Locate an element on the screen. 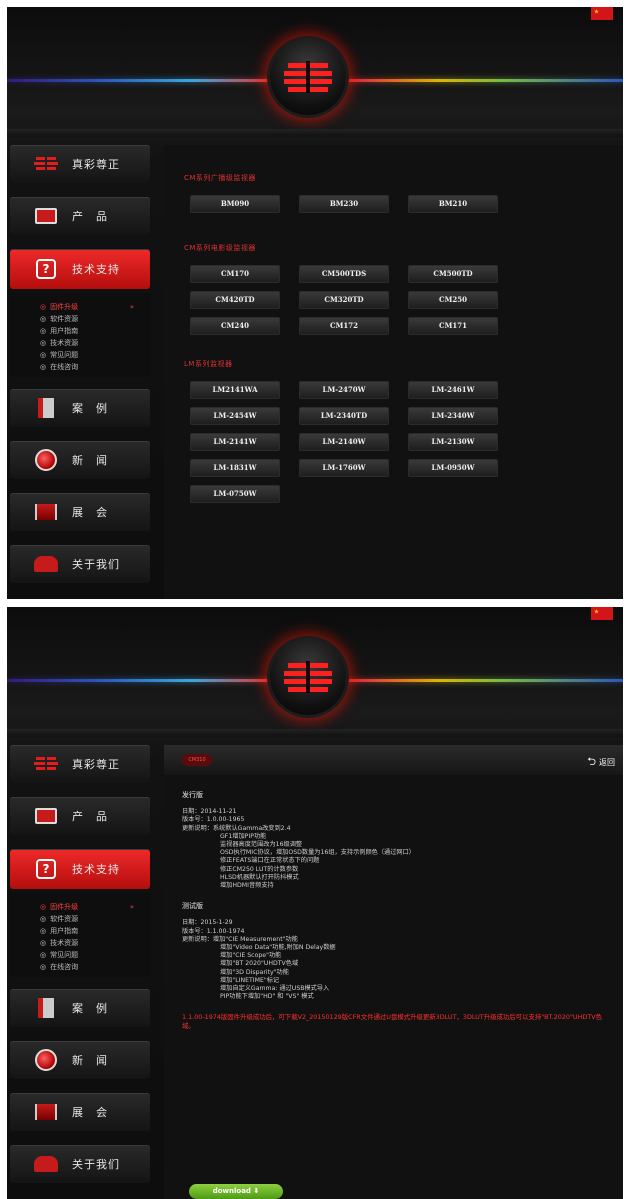 Image resolution: width=626 pixels, height=1199 pixels. product-button: CM250 is located at coordinates (453, 300).